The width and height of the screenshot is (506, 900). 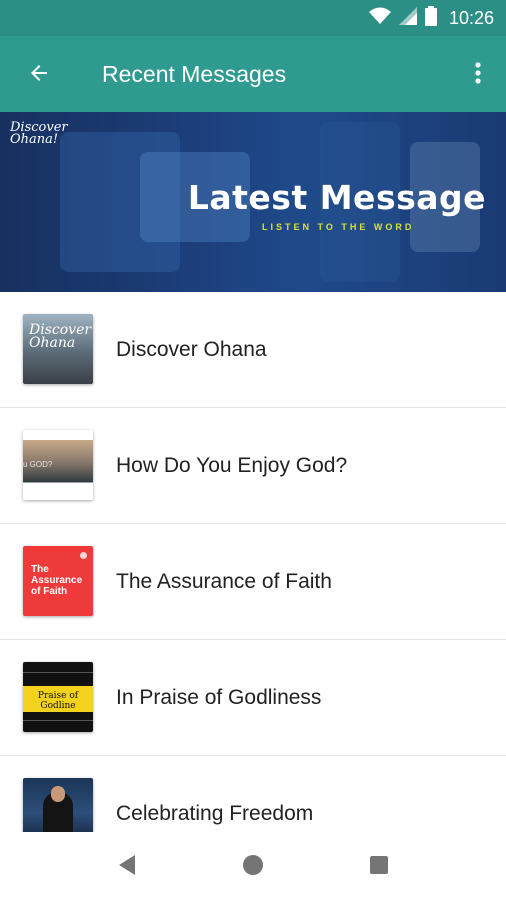 I want to click on status-time: 10:26, so click(x=471, y=17).